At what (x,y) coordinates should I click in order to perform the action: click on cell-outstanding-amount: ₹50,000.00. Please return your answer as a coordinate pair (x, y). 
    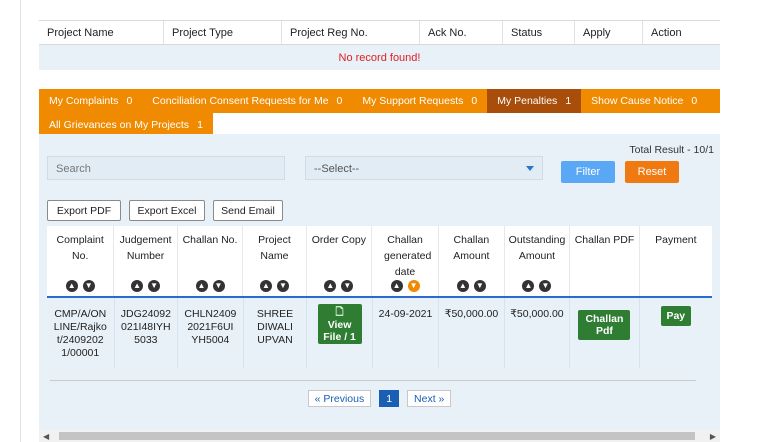
    Looking at the image, I should click on (538, 333).